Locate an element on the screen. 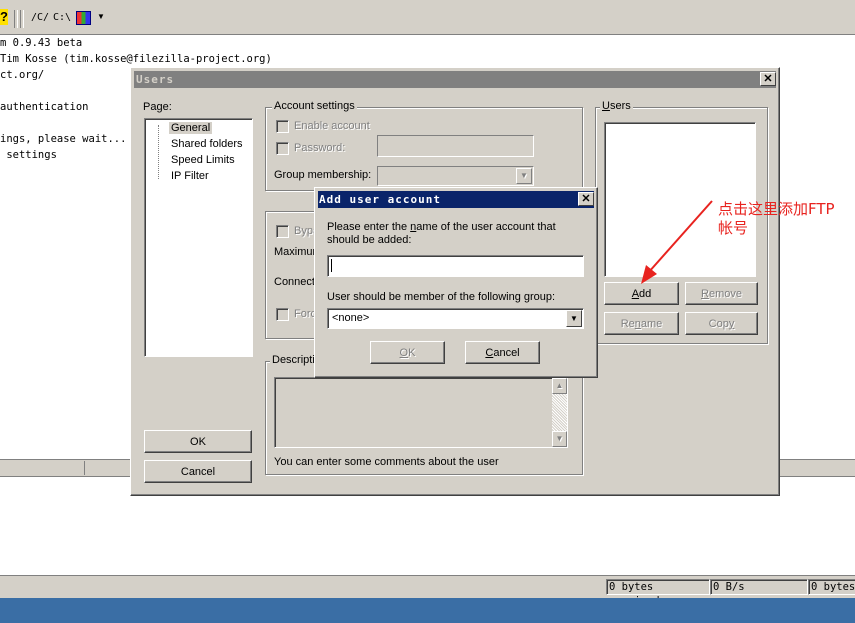  scrollbar: ▲ ▼ is located at coordinates (559, 412).